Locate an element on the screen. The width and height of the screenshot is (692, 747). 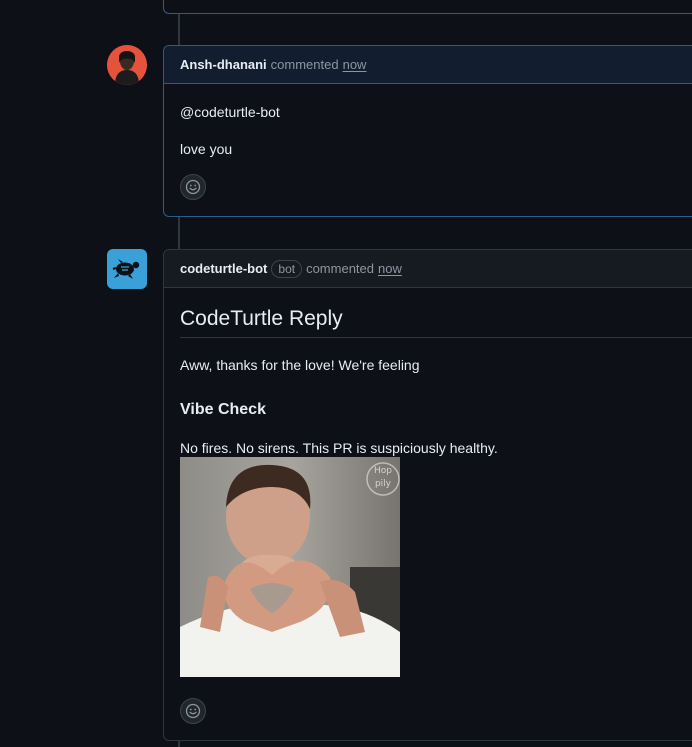
bot-avatar is located at coordinates (127, 269).